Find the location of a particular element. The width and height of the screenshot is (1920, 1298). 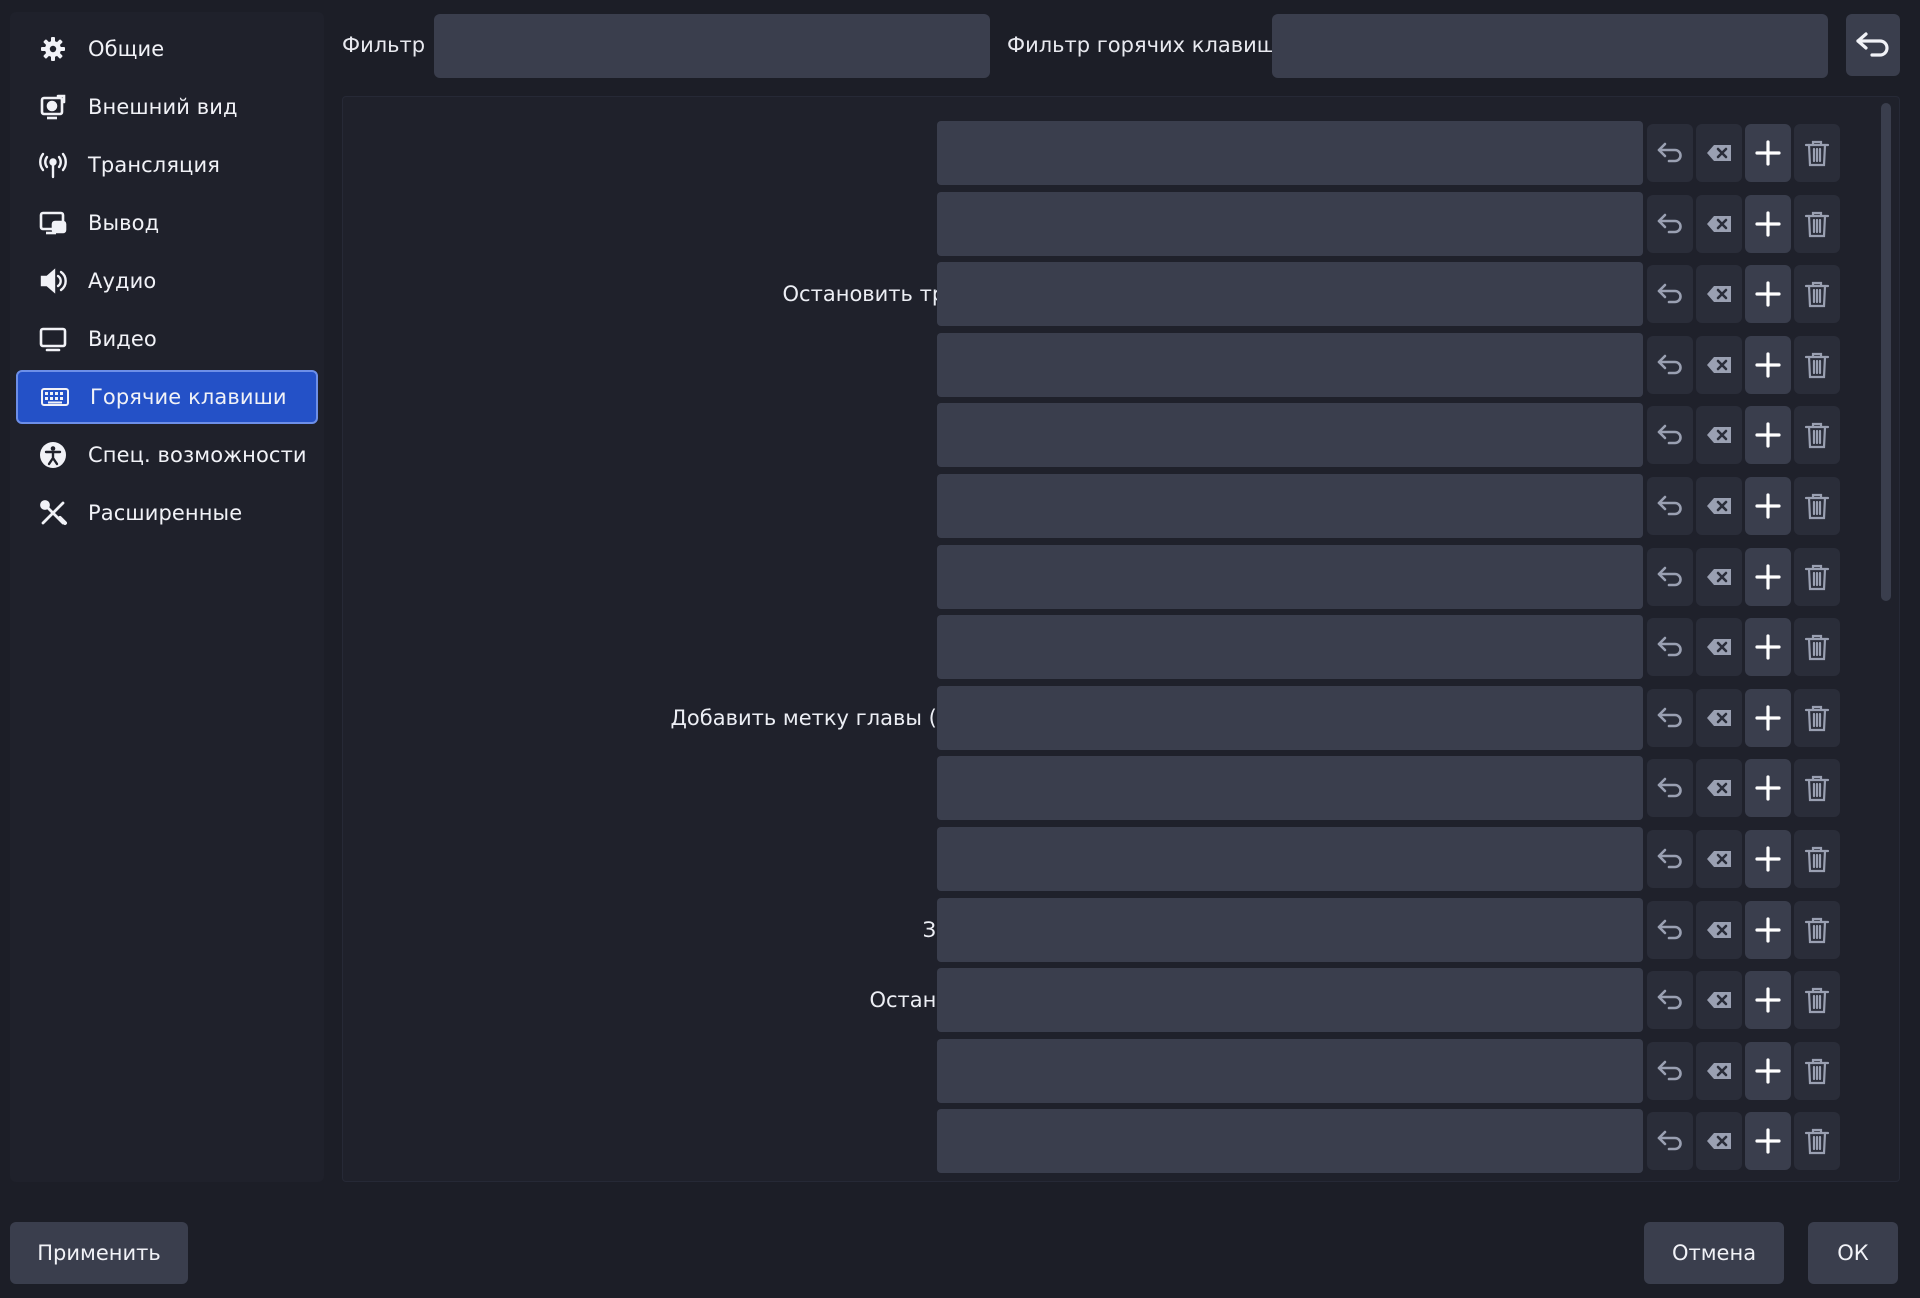

sidebar-item-8: Расширенные is located at coordinates (167, 513).